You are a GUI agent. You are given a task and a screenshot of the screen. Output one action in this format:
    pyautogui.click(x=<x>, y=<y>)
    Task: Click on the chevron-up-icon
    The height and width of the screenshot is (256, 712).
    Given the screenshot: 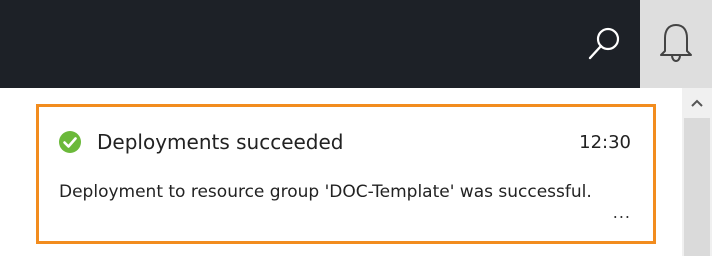 What is the action you would take?
    pyautogui.click(x=697, y=103)
    